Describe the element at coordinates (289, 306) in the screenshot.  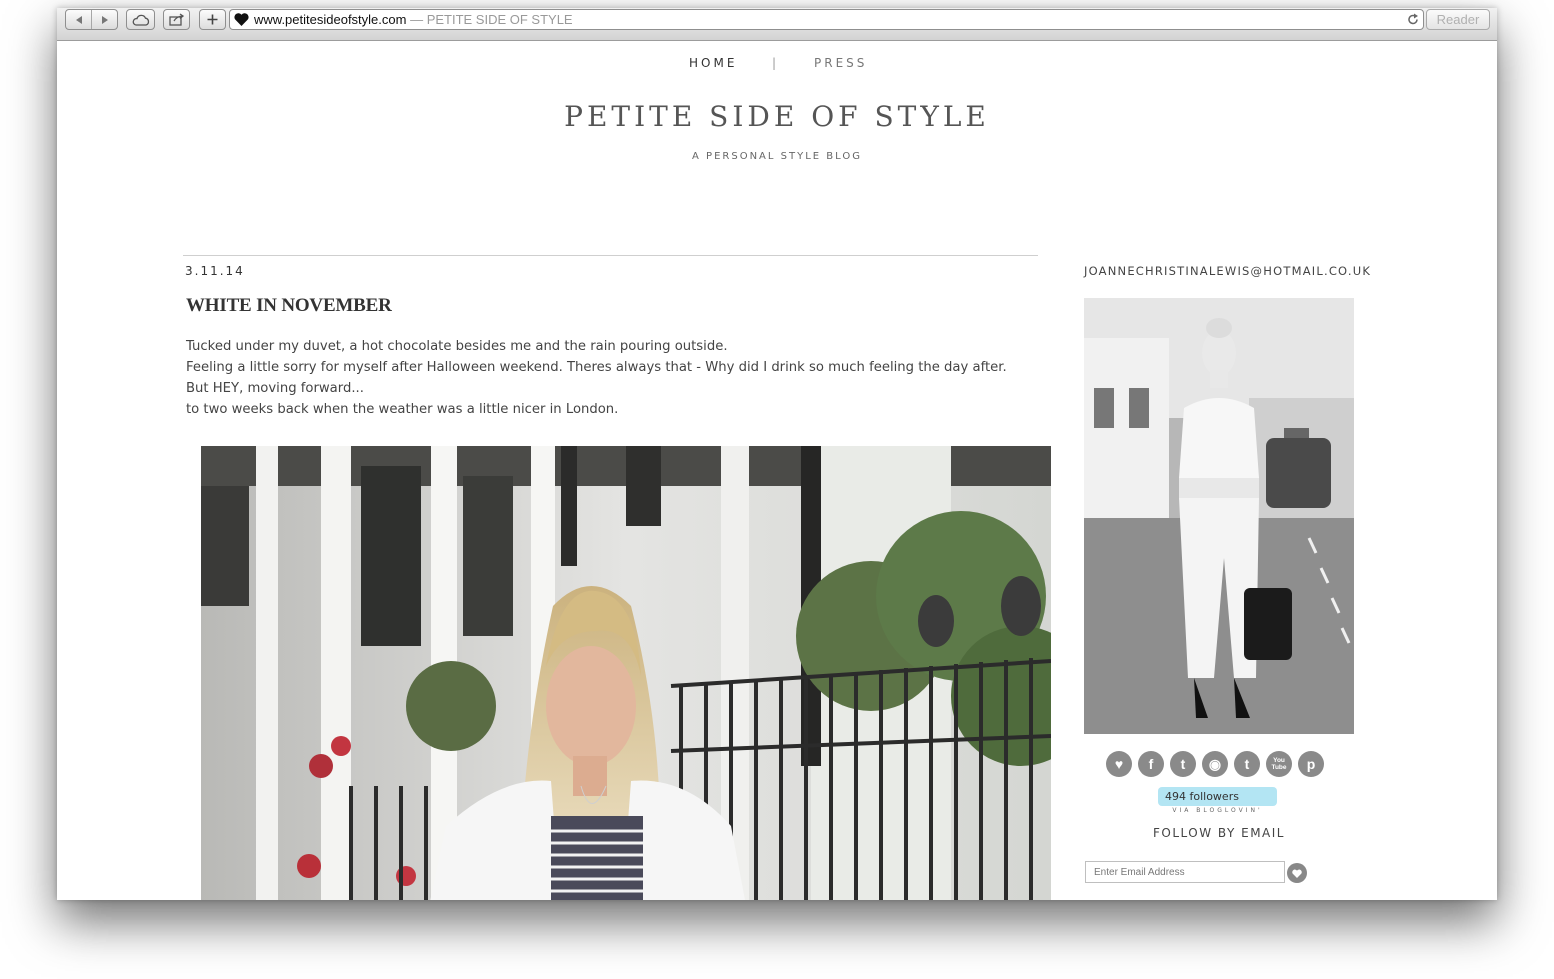
I see `post-title: WHITE IN NOVEMBER` at that location.